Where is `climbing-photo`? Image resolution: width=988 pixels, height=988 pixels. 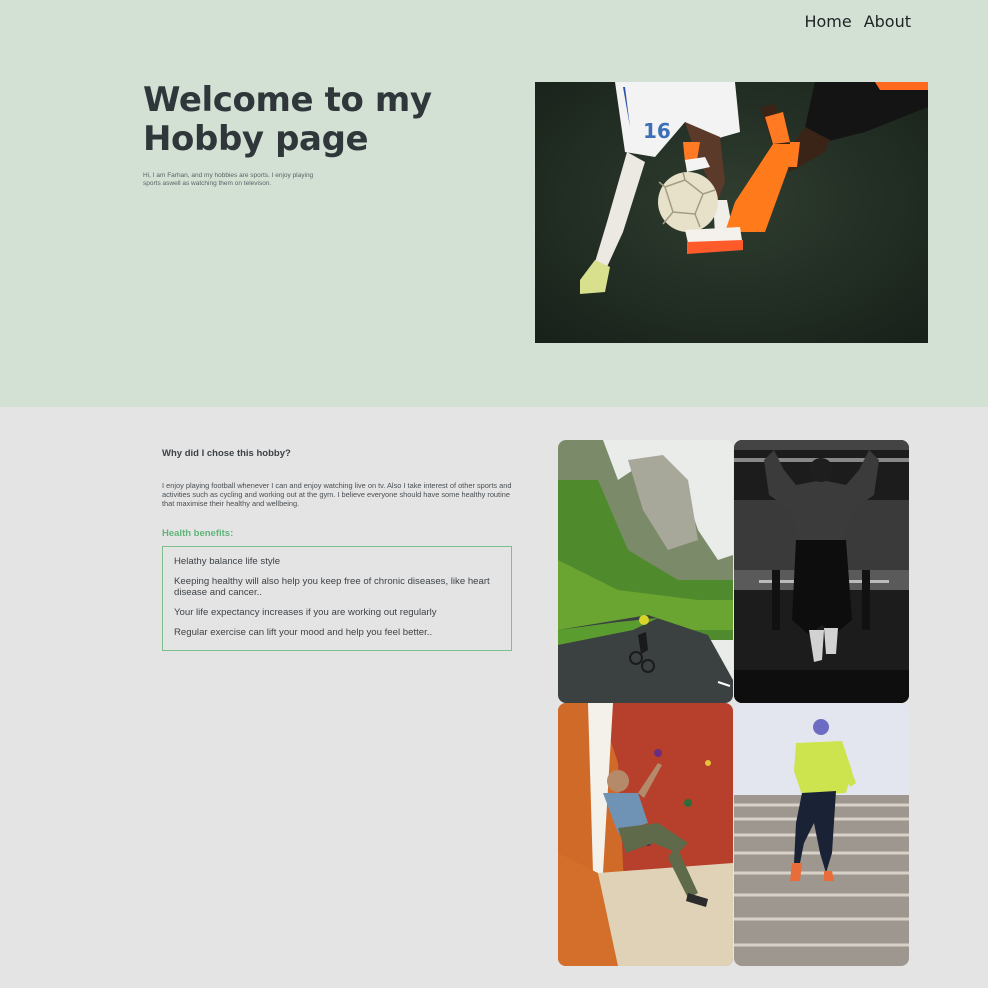
climbing-photo is located at coordinates (645, 834).